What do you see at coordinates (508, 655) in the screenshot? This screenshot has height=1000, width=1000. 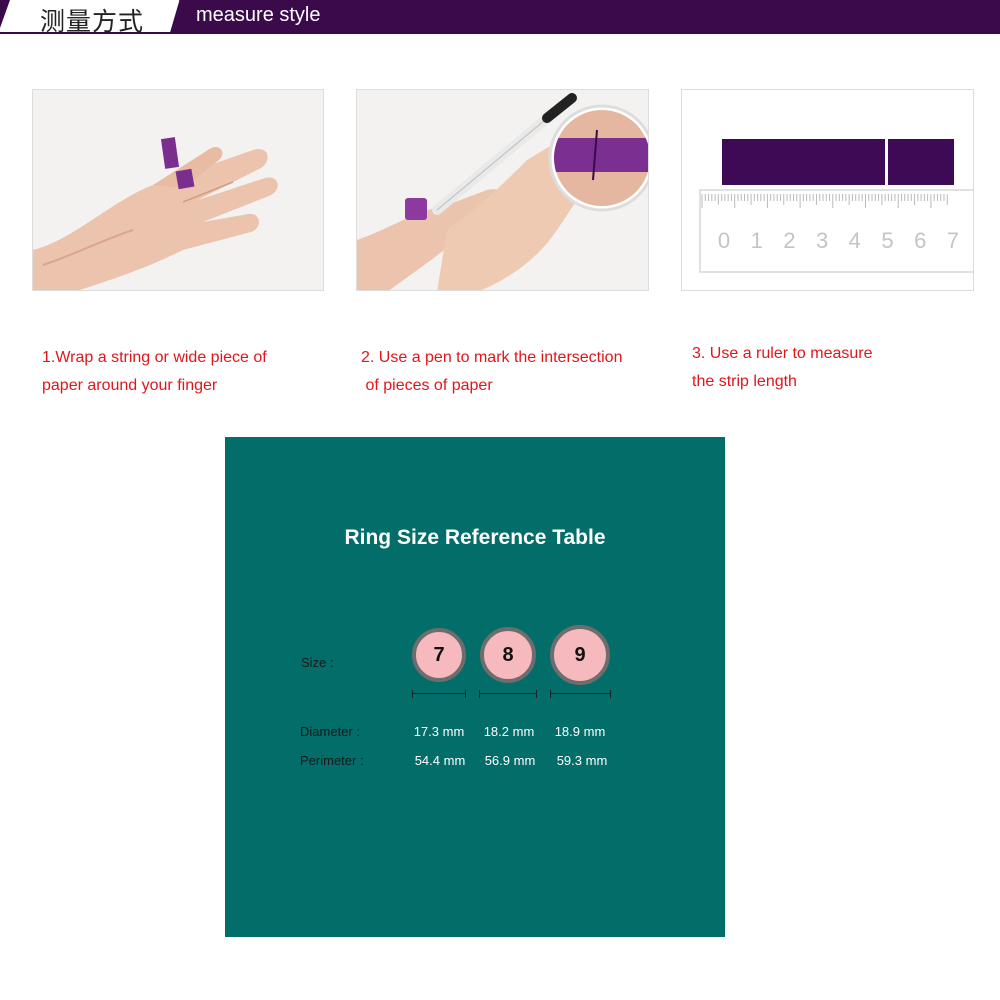 I see `ring-size-8: 8` at bounding box center [508, 655].